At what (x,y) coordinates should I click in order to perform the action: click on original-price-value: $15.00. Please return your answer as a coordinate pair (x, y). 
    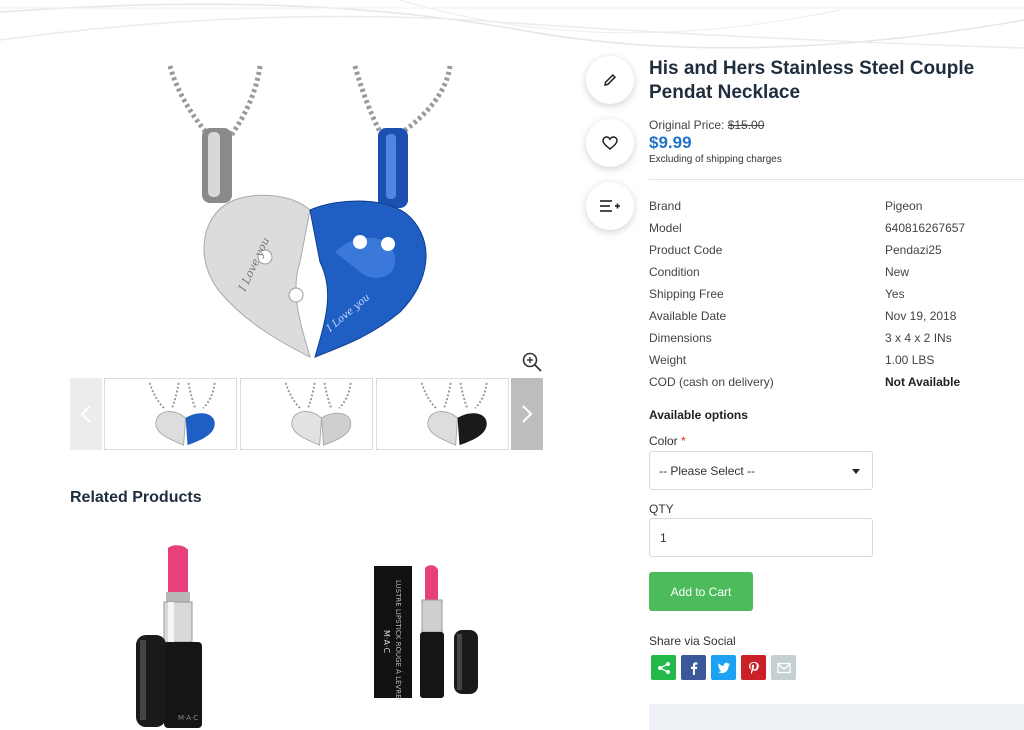
    Looking at the image, I should click on (746, 125).